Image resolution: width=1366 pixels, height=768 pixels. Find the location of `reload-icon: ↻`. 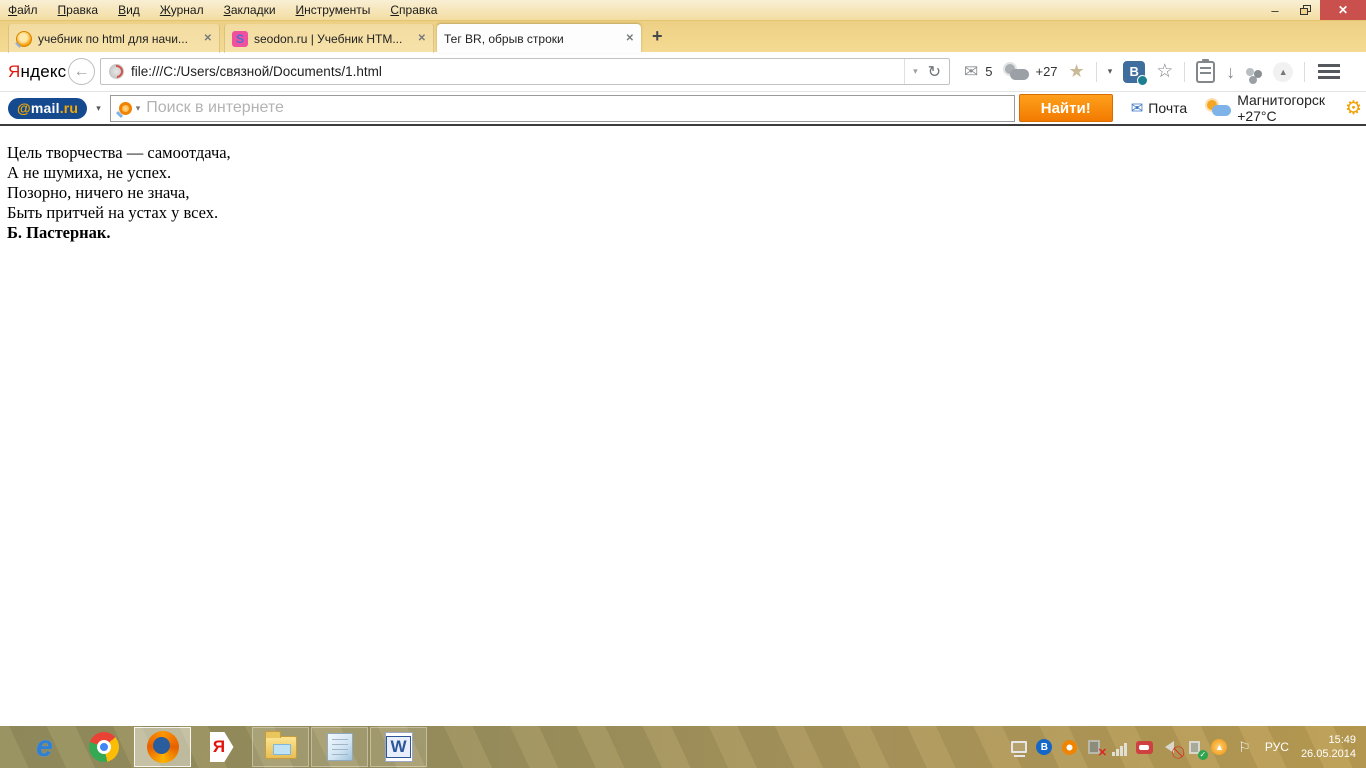

reload-icon: ↻ is located at coordinates (934, 72).